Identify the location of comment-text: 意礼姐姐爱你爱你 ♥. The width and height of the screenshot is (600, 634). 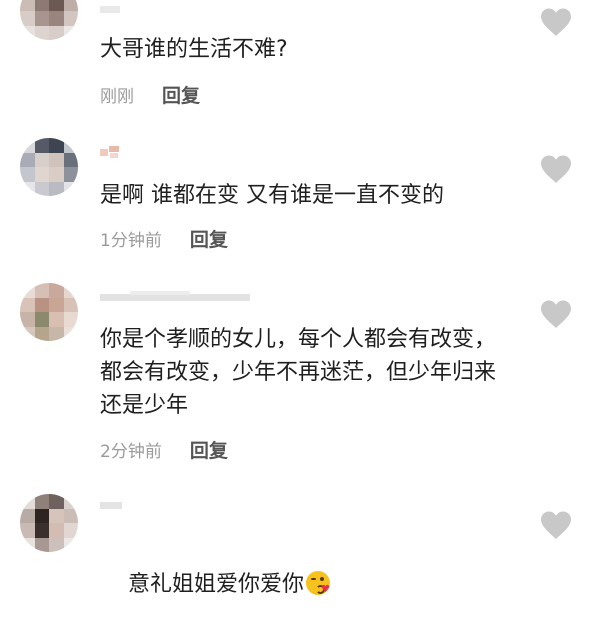
(310, 584).